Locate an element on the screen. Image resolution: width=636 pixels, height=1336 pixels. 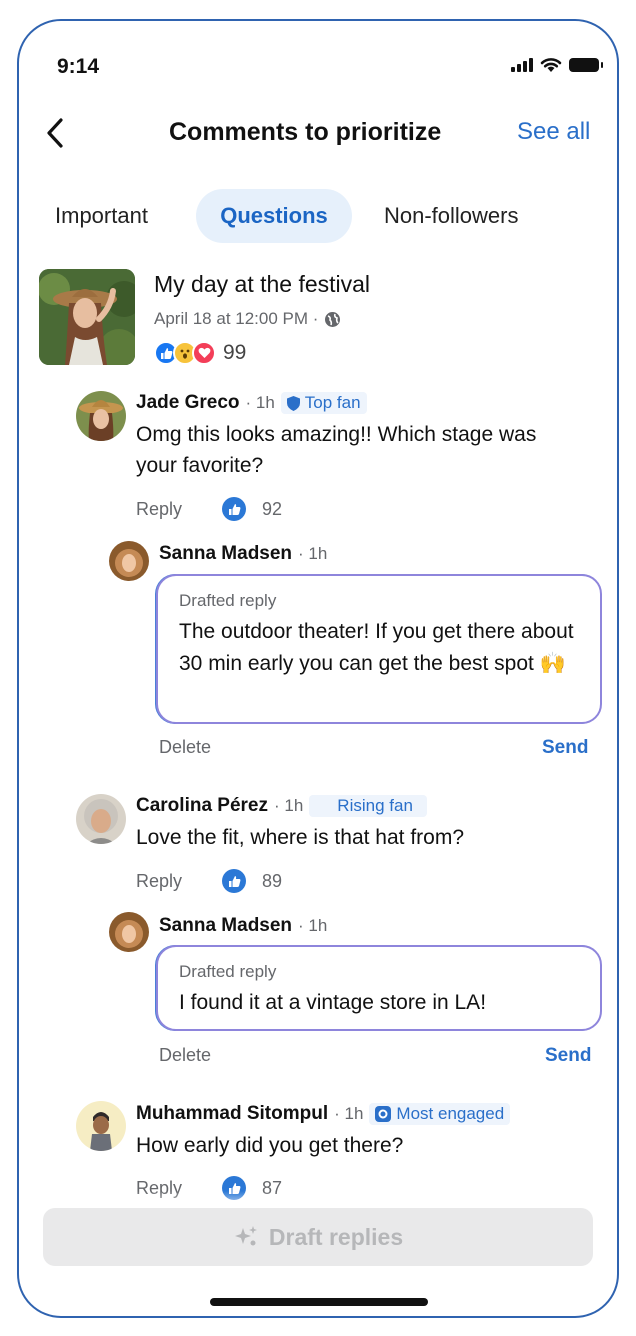
status-icons is located at coordinates (557, 65).